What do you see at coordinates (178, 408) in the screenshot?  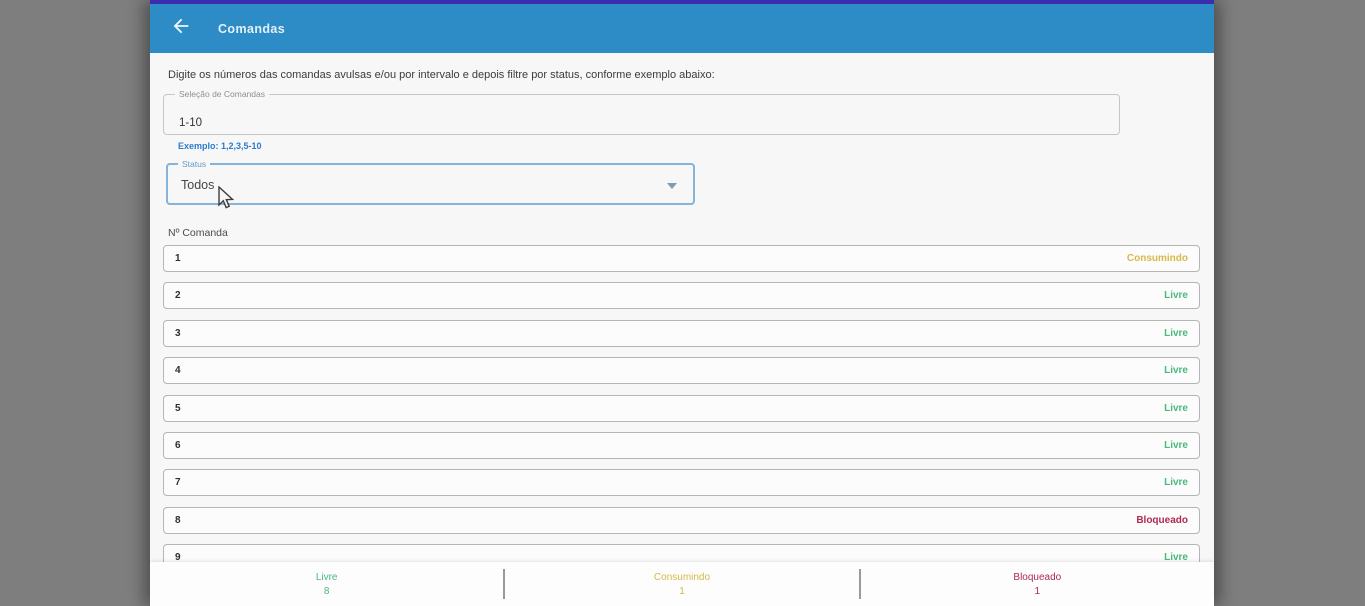 I see `comanda-number: 5` at bounding box center [178, 408].